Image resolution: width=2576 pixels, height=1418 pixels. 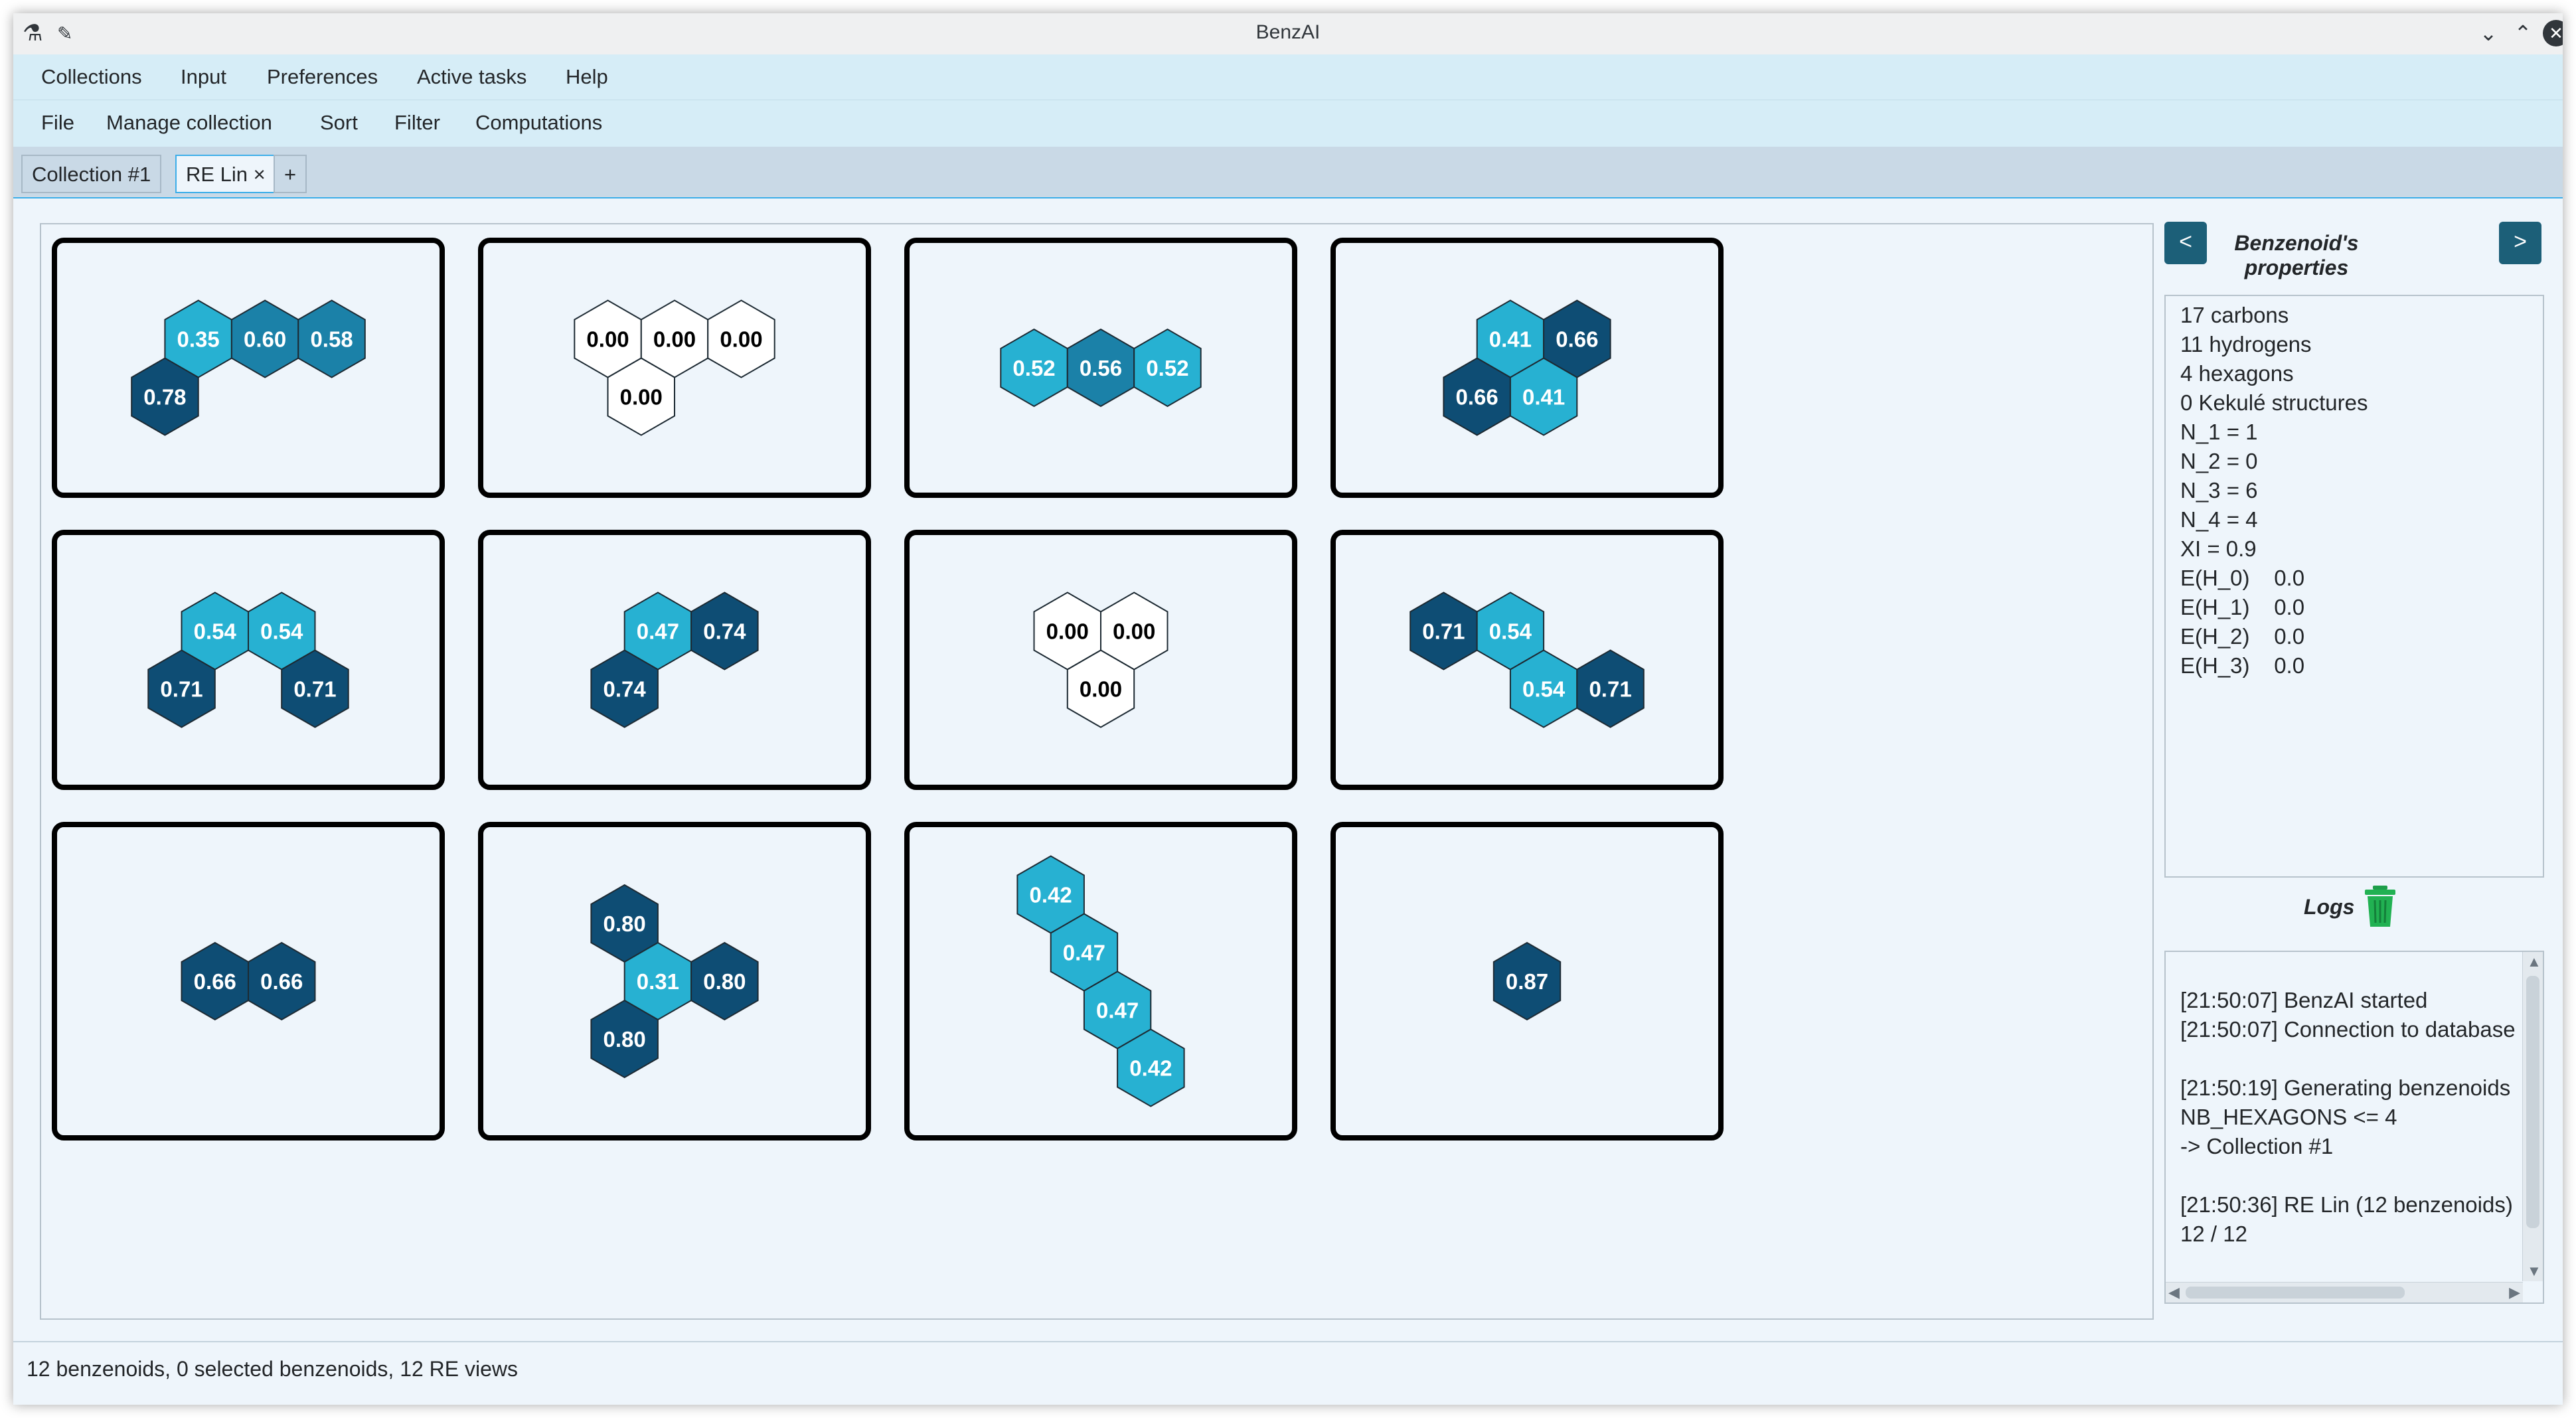 I want to click on logs-vertical-scrollbar: ▲ ▼, so click(x=2532, y=1117).